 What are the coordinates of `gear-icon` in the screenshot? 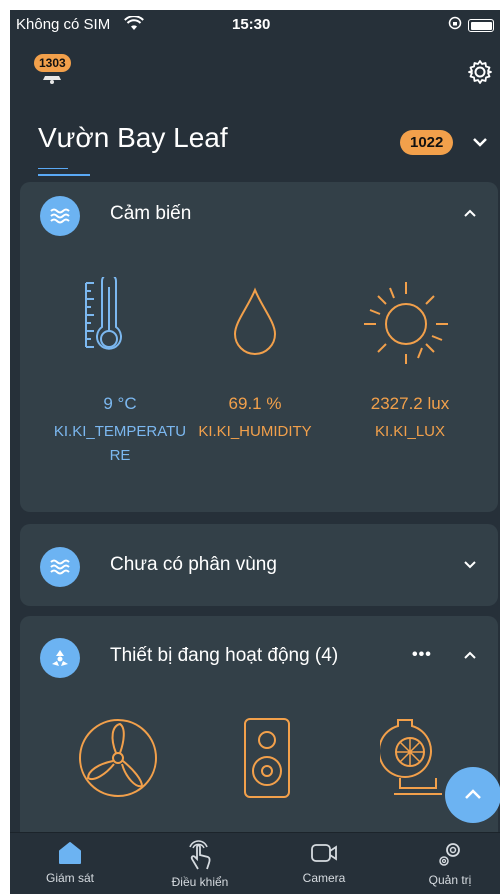 It's located at (480, 72).